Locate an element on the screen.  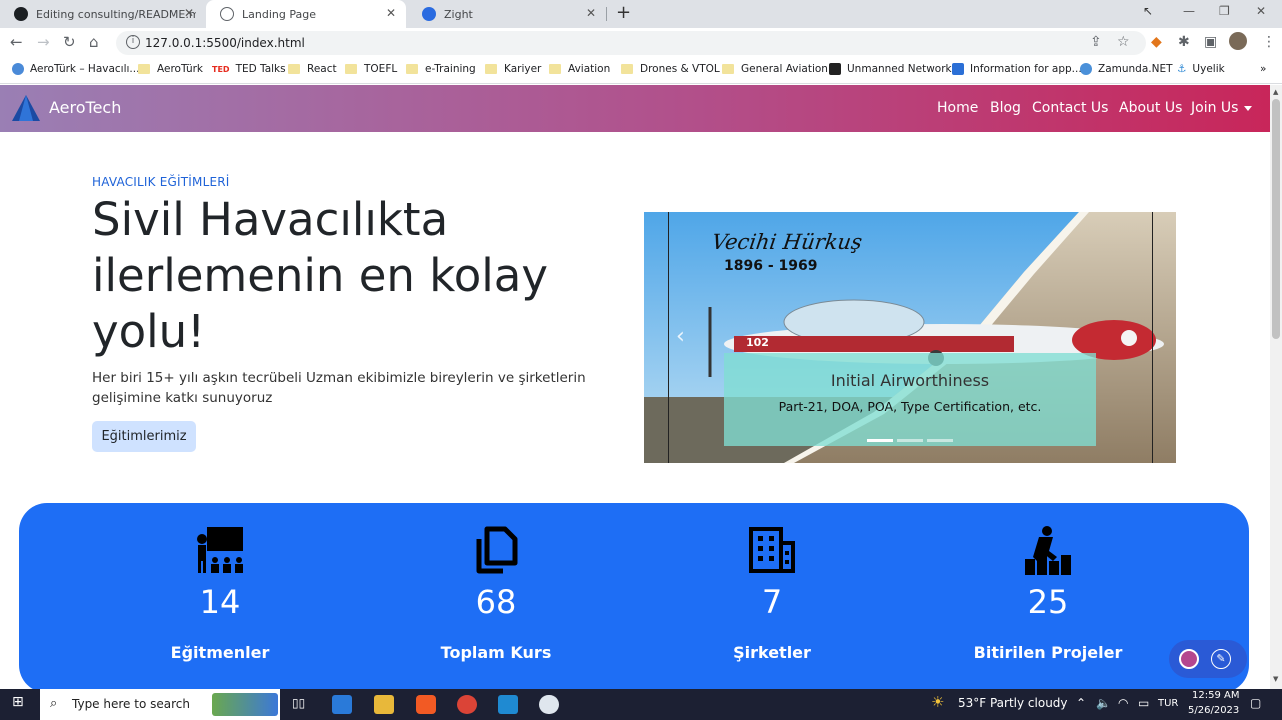
hero-eyebrow: HAVACILIK EĞİTİMLERİ is located at coordinates (161, 182).